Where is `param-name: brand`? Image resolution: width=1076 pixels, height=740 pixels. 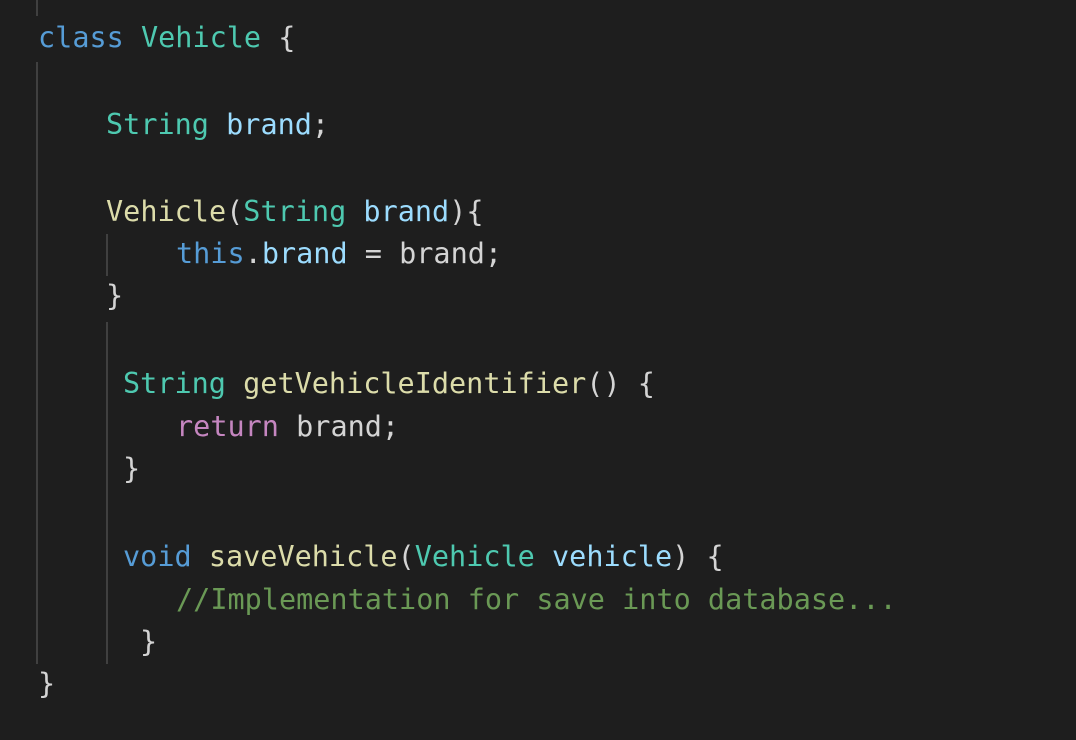 param-name: brand is located at coordinates (406, 211).